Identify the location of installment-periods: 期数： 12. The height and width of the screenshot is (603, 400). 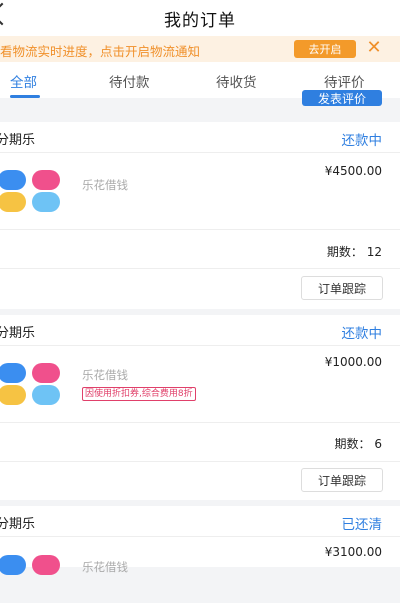
(354, 252).